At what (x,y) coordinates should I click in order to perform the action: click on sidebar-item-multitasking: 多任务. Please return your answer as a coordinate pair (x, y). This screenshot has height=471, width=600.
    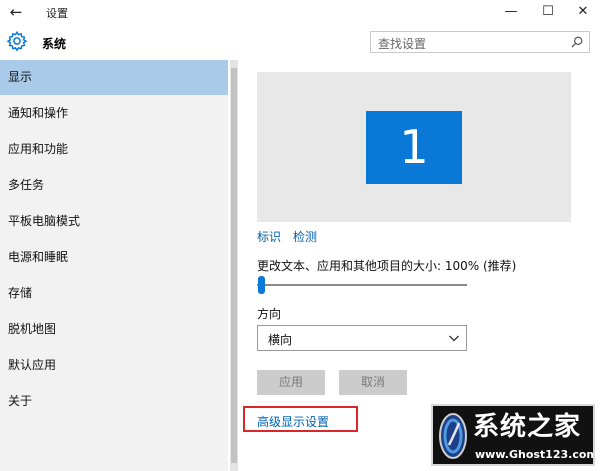
    Looking at the image, I should click on (114, 185).